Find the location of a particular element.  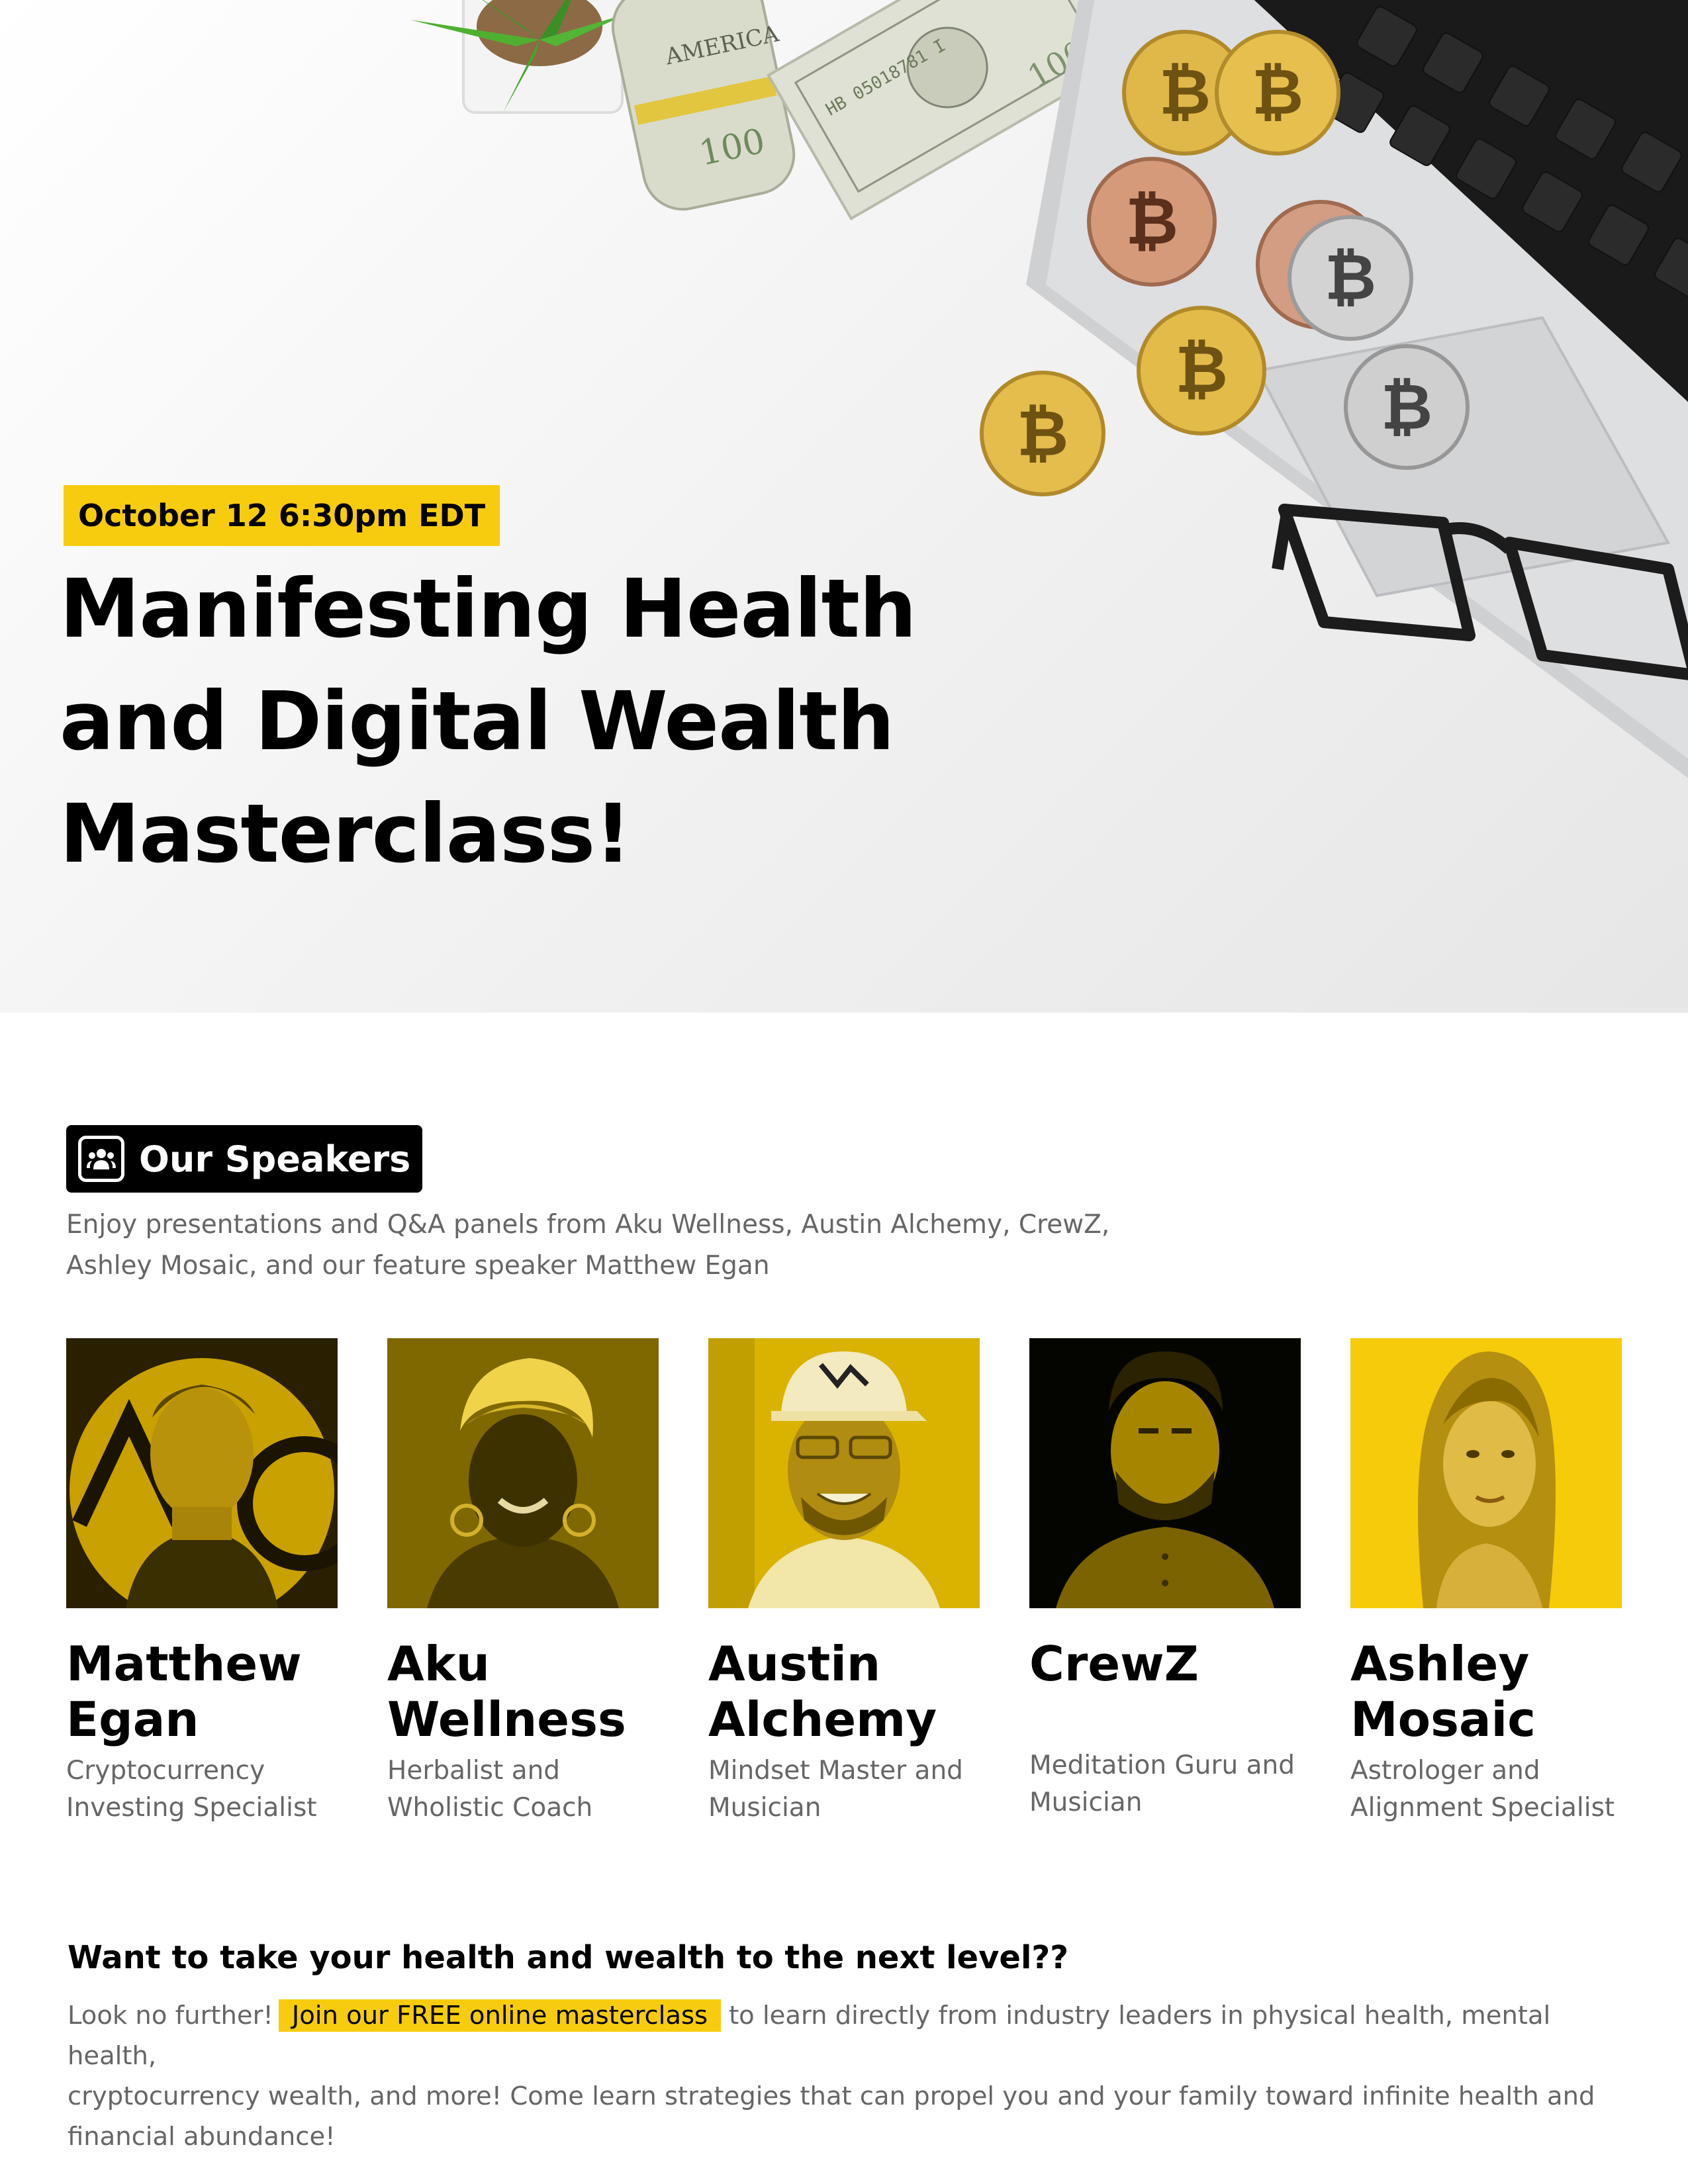

speaker-role: Herbalist and Wholistic Coach is located at coordinates (523, 1789).